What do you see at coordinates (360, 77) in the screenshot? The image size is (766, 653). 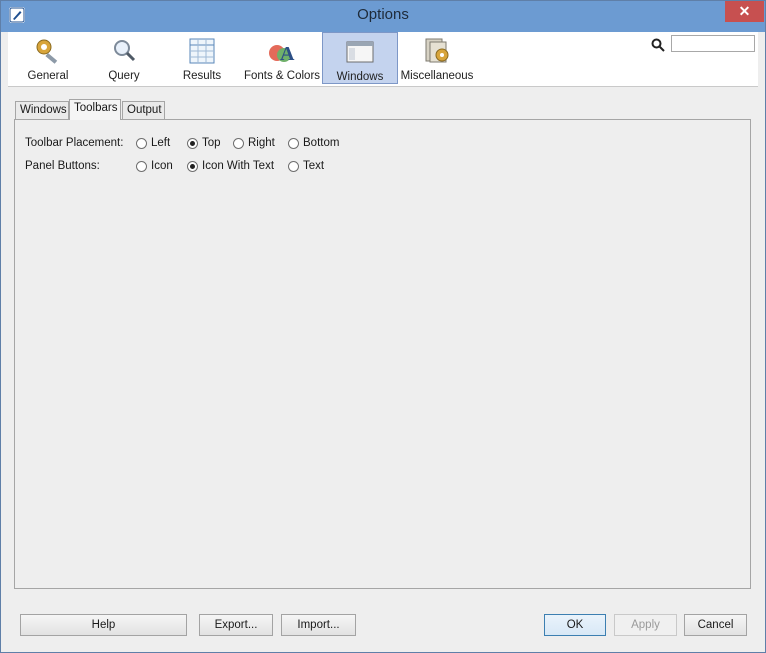 I see `toolbar-label: Windows` at bounding box center [360, 77].